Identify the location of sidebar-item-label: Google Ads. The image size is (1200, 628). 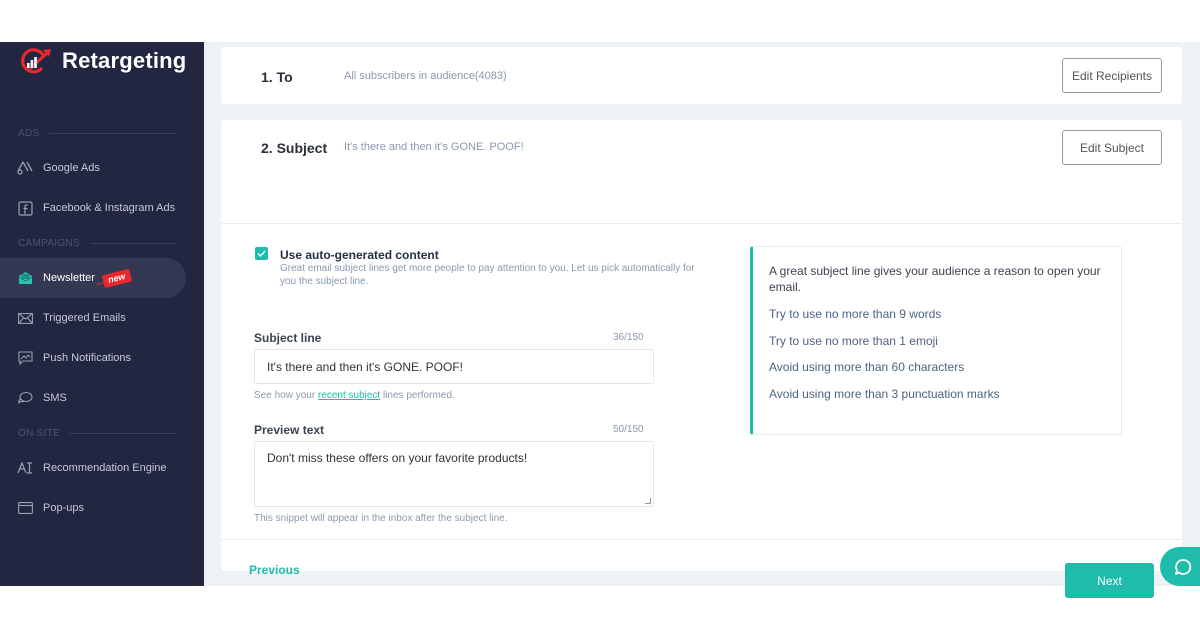
(71, 168).